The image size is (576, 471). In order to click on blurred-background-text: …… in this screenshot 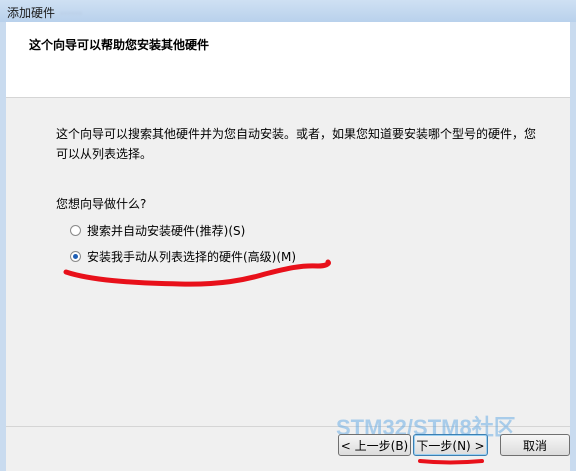, I will do `click(71, 10)`.